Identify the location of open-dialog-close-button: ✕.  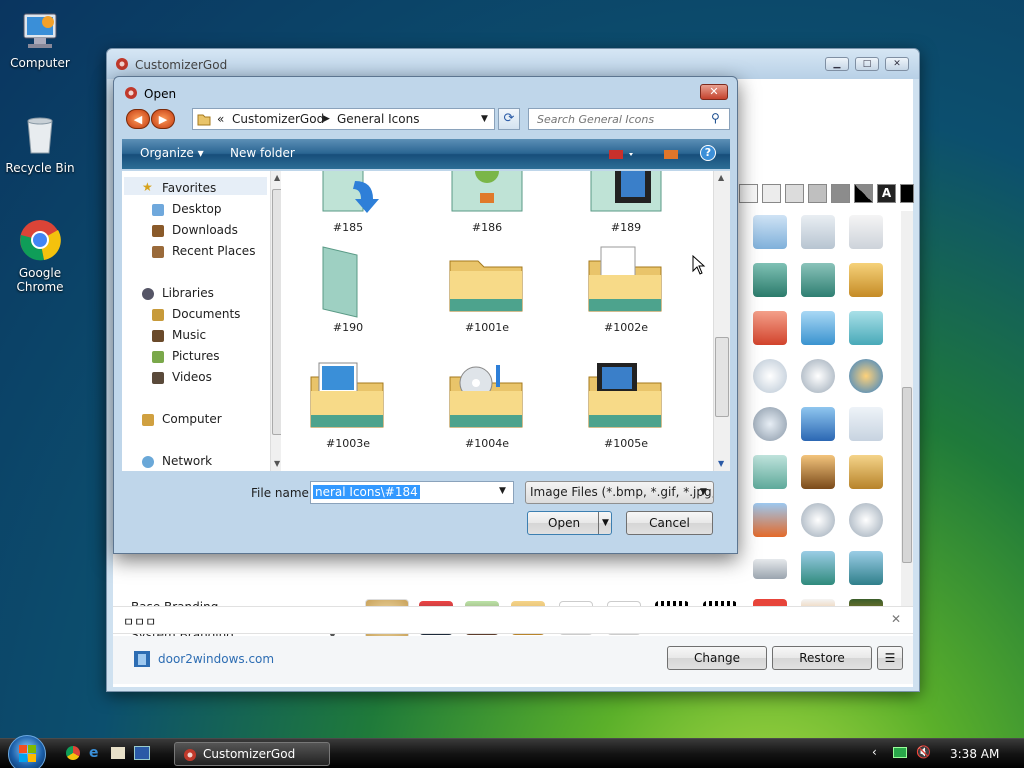
(714, 92).